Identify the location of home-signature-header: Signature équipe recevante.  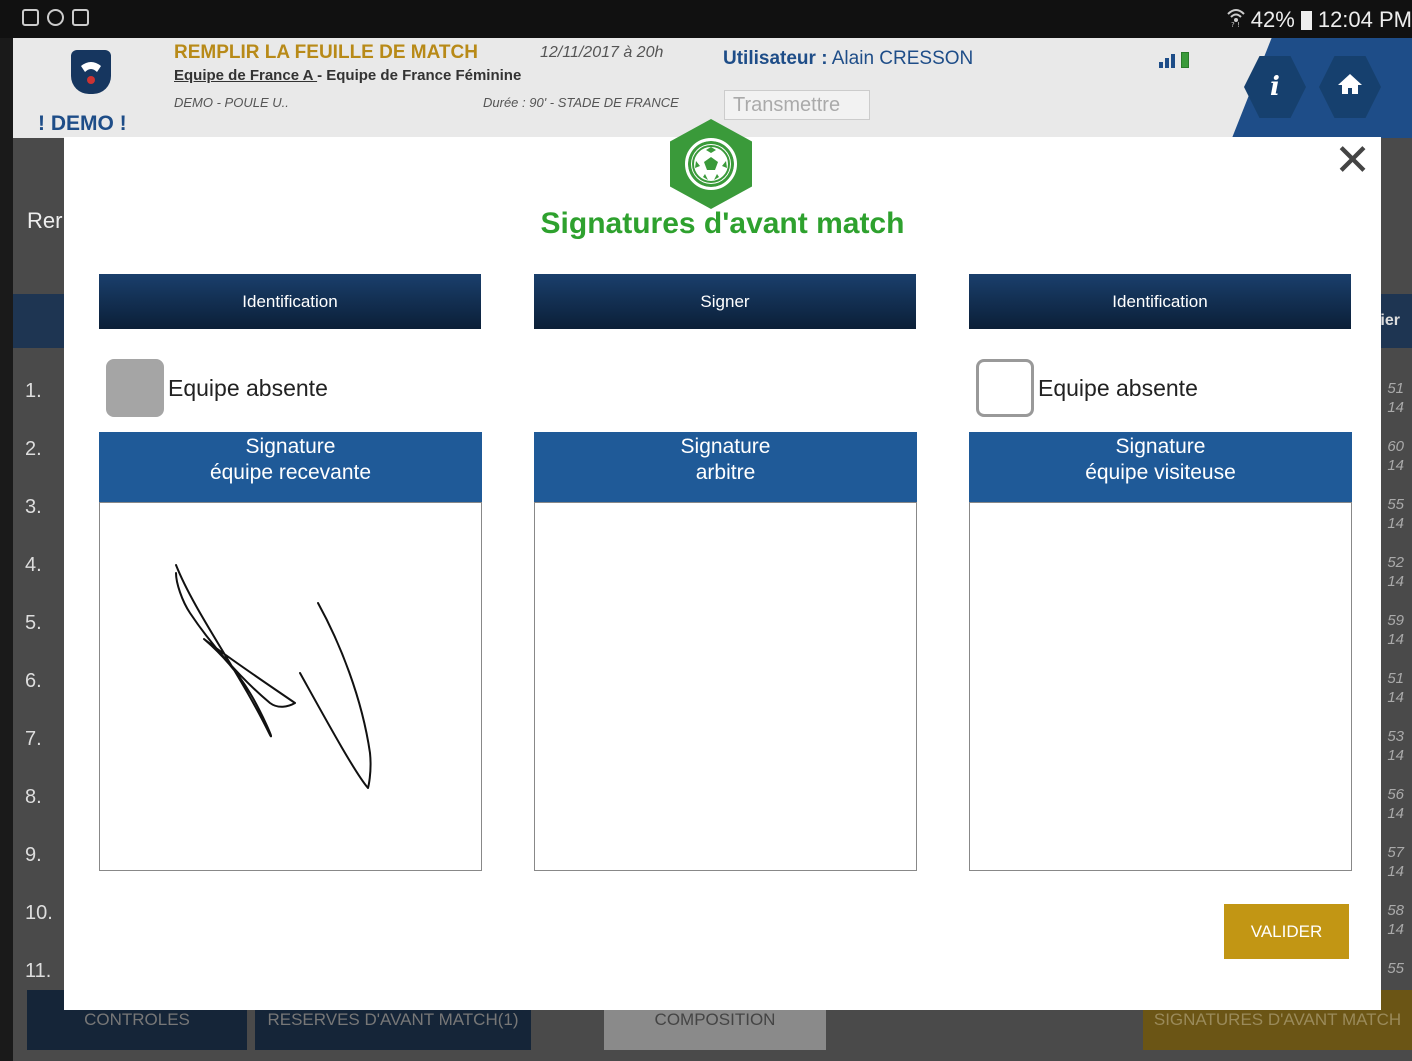
(290, 467).